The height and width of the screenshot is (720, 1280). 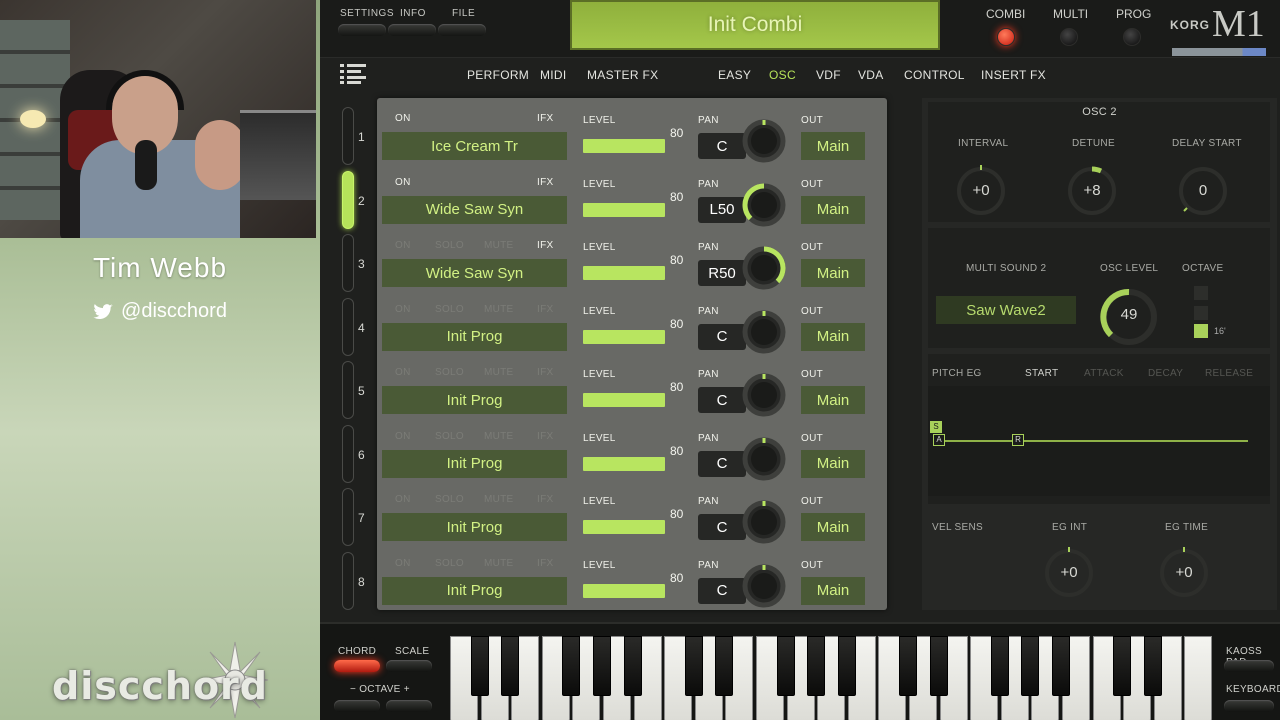 I want to click on eg-point-release: R, so click(x=1018, y=440).